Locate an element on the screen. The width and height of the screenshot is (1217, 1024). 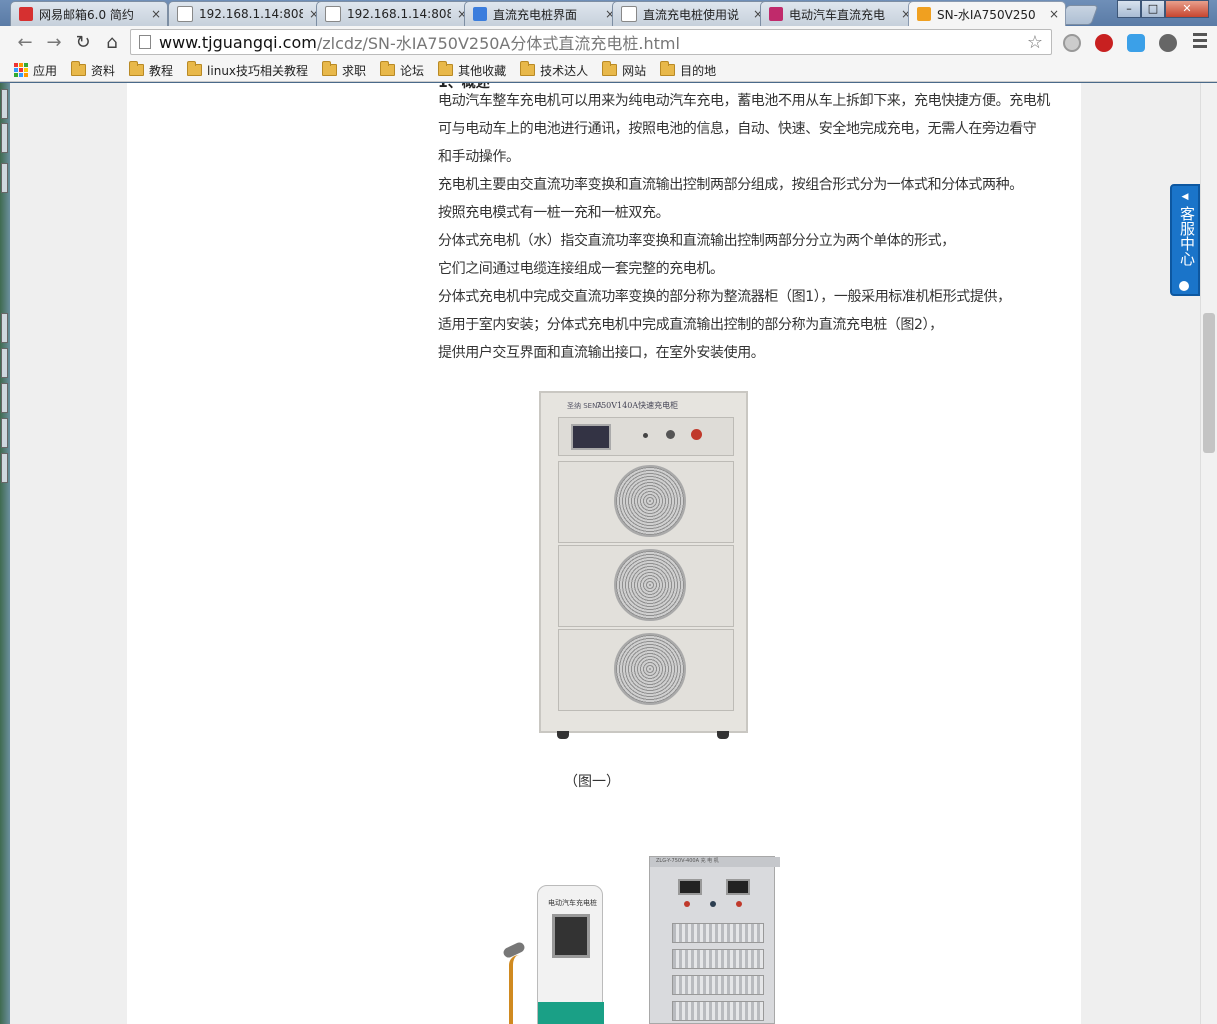
url-path: /zlcdz/SN-水IA750V250A分体式直流充电桩.html is located at coordinates (498, 43).